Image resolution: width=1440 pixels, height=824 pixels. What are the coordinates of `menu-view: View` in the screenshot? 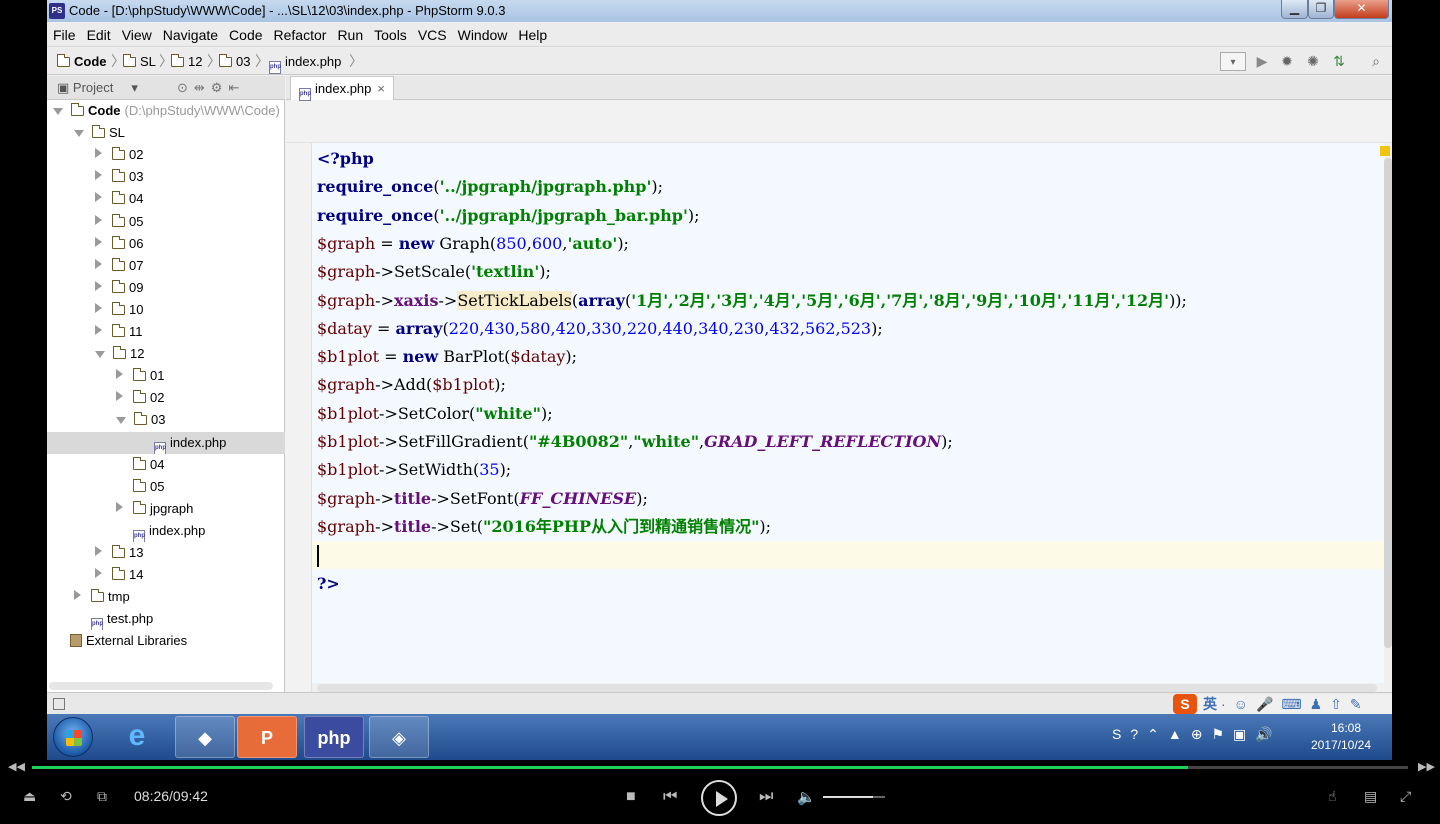 It's located at (136, 35).